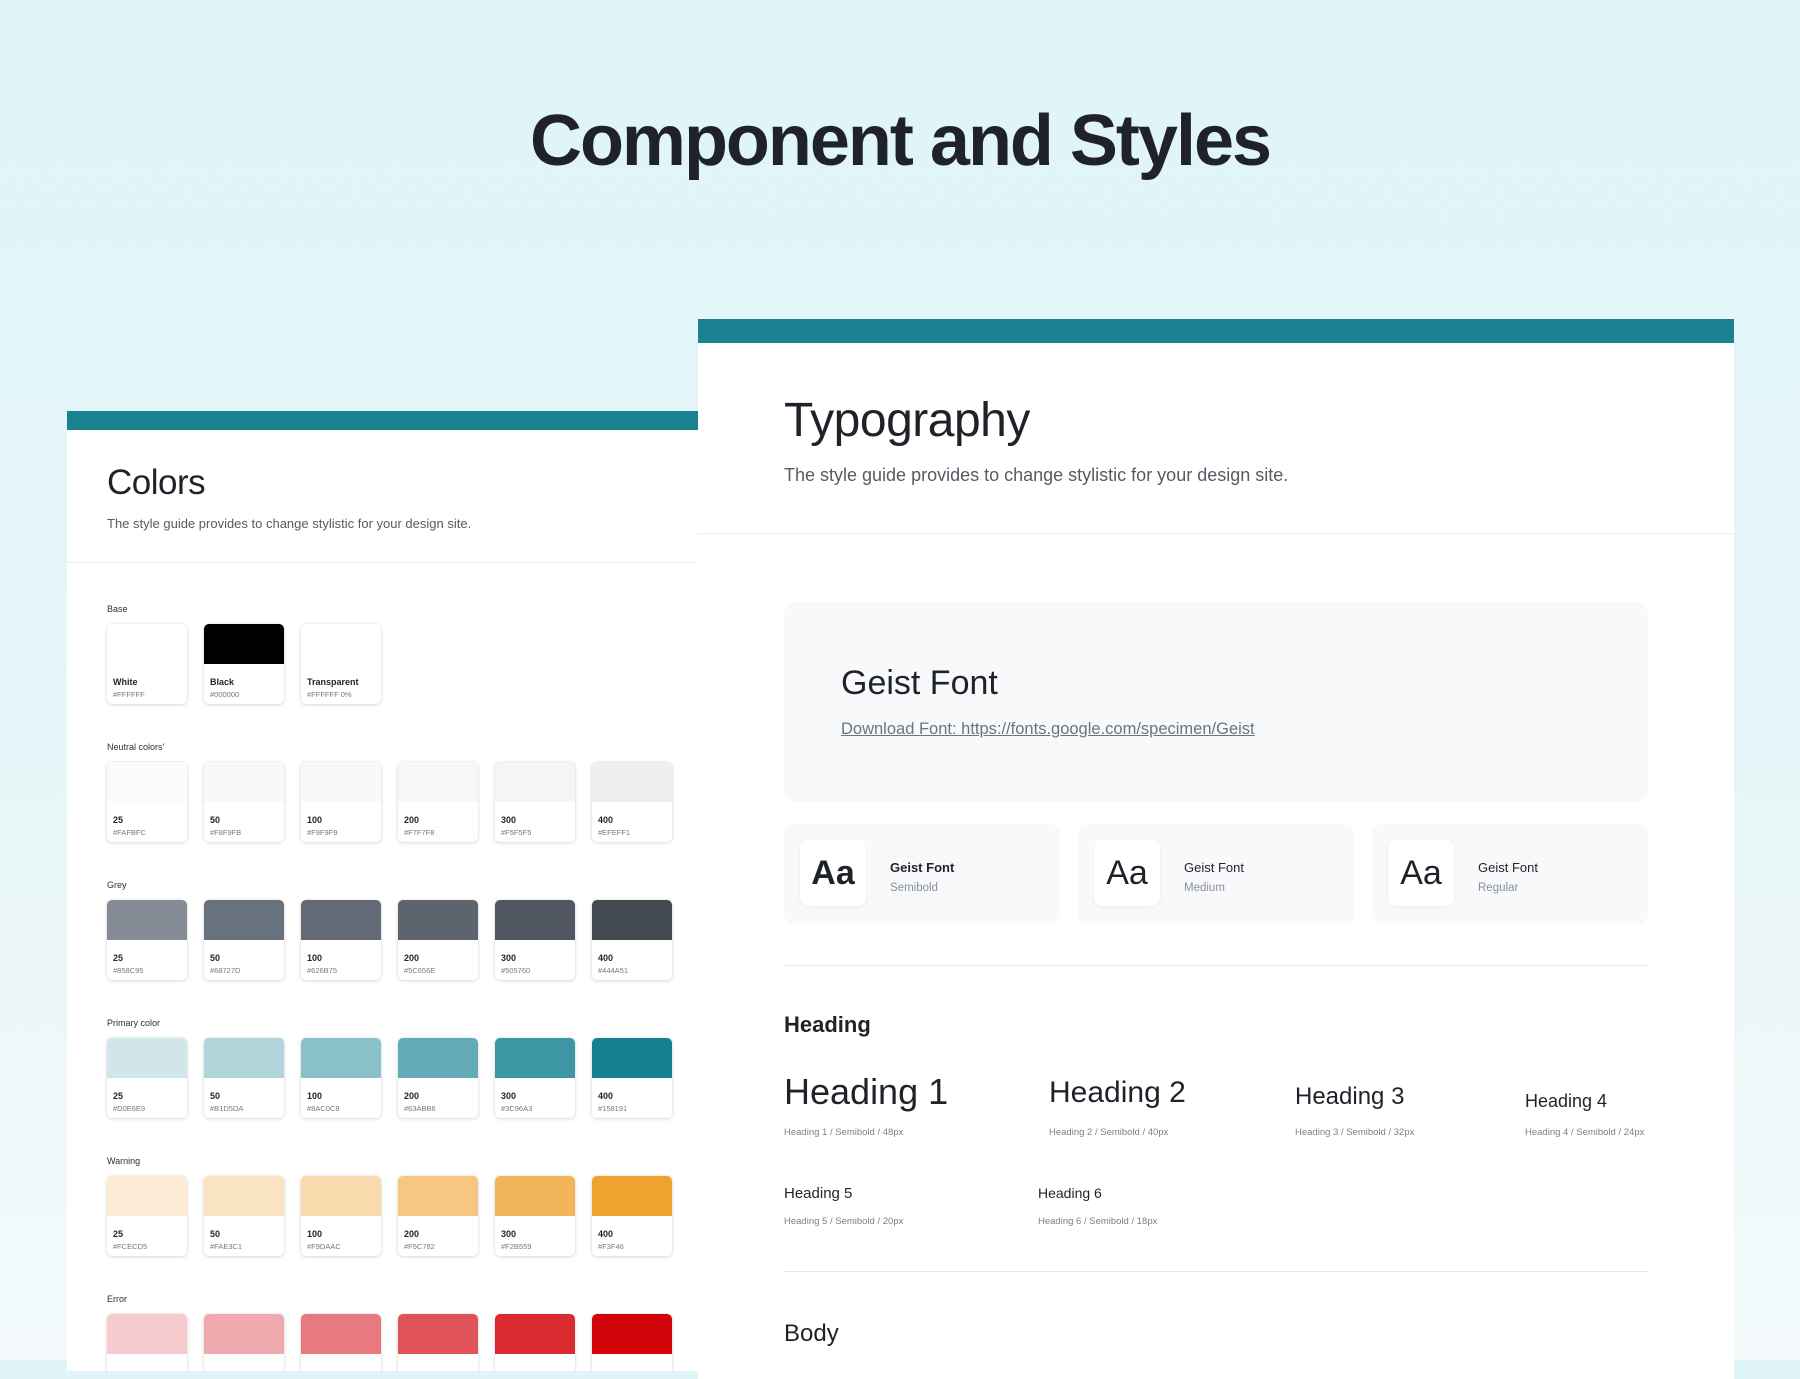  What do you see at coordinates (1098, 1221) in the screenshot?
I see `heading-6-meta: Heading 6 / Semibold / 18px` at bounding box center [1098, 1221].